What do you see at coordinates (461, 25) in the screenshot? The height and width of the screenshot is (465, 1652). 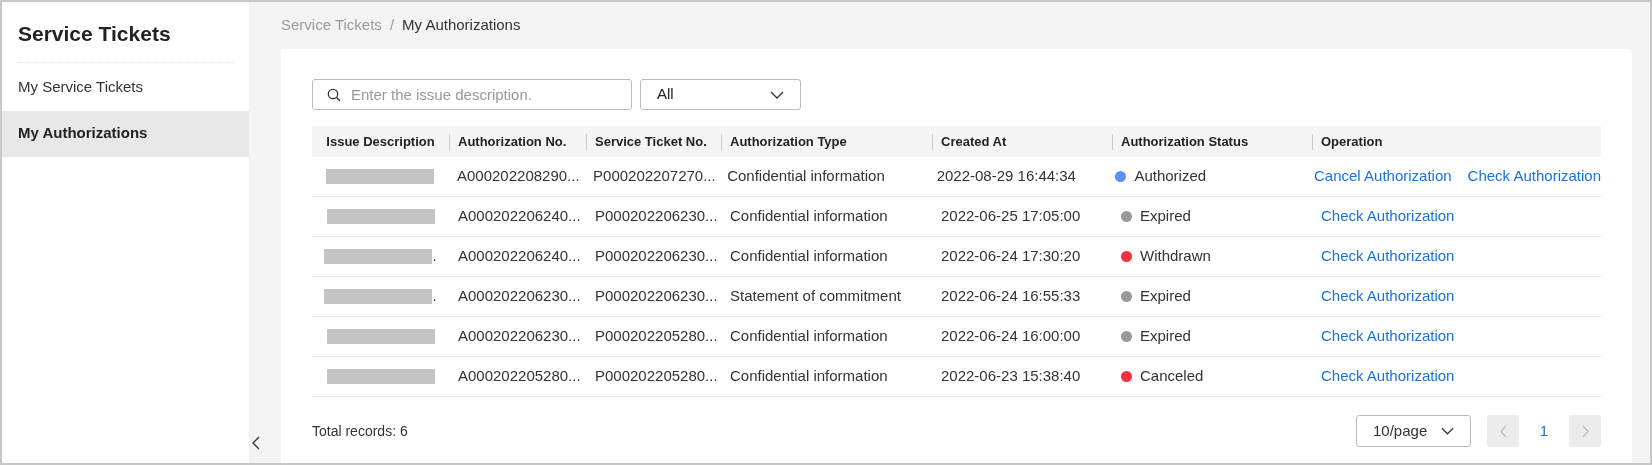 I see `breadcrumb-item: My Authorizations` at bounding box center [461, 25].